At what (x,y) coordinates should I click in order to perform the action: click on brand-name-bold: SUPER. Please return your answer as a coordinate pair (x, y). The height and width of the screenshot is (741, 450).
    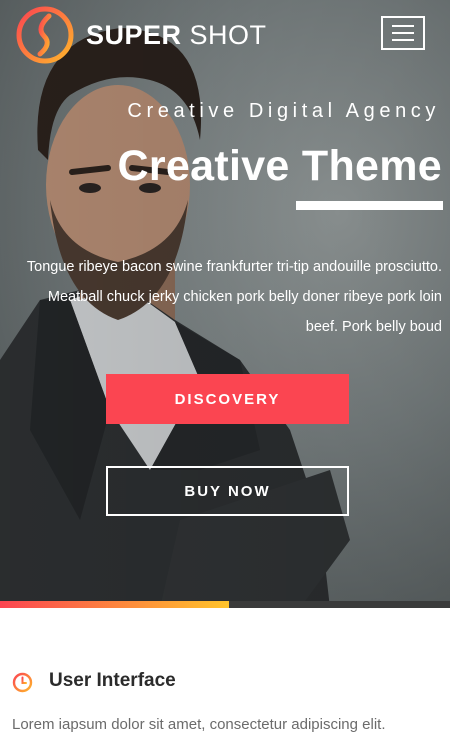
    Looking at the image, I should click on (134, 34).